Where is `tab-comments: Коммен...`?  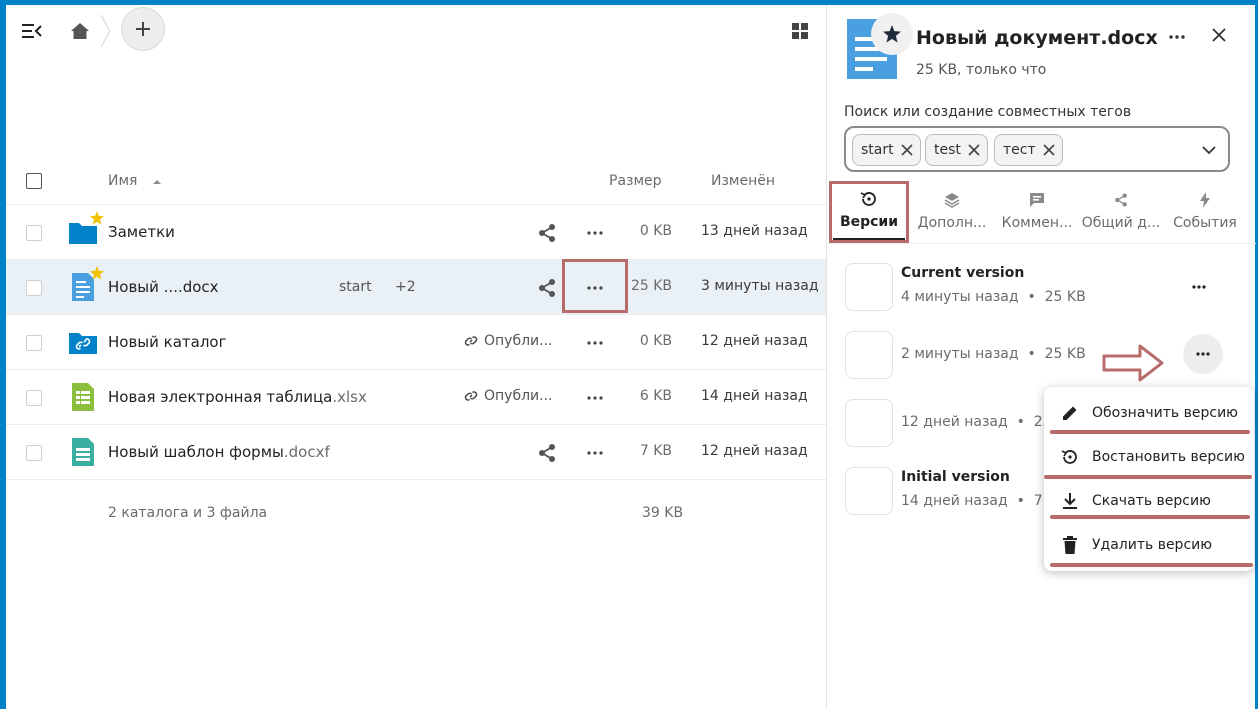
tab-comments: Коммен... is located at coordinates (1037, 211).